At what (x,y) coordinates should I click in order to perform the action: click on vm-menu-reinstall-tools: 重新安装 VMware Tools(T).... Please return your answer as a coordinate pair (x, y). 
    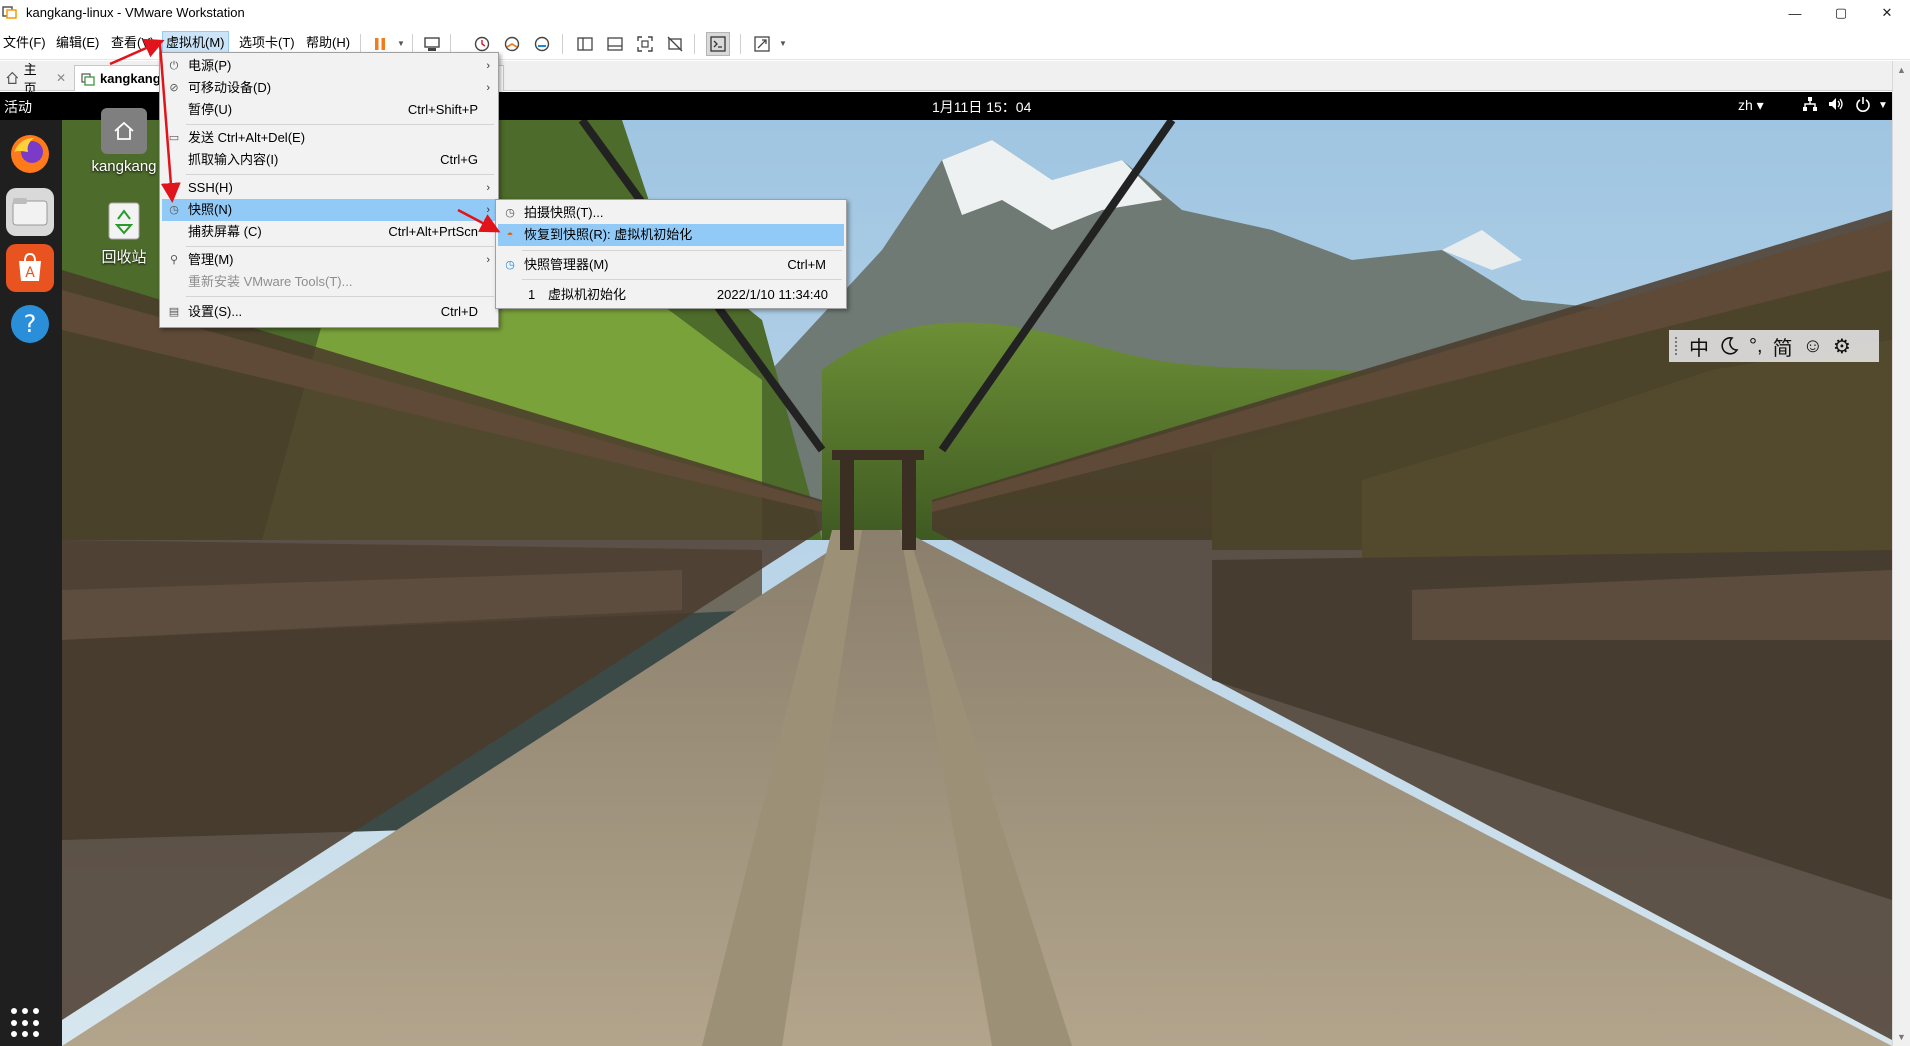
    Looking at the image, I should click on (329, 282).